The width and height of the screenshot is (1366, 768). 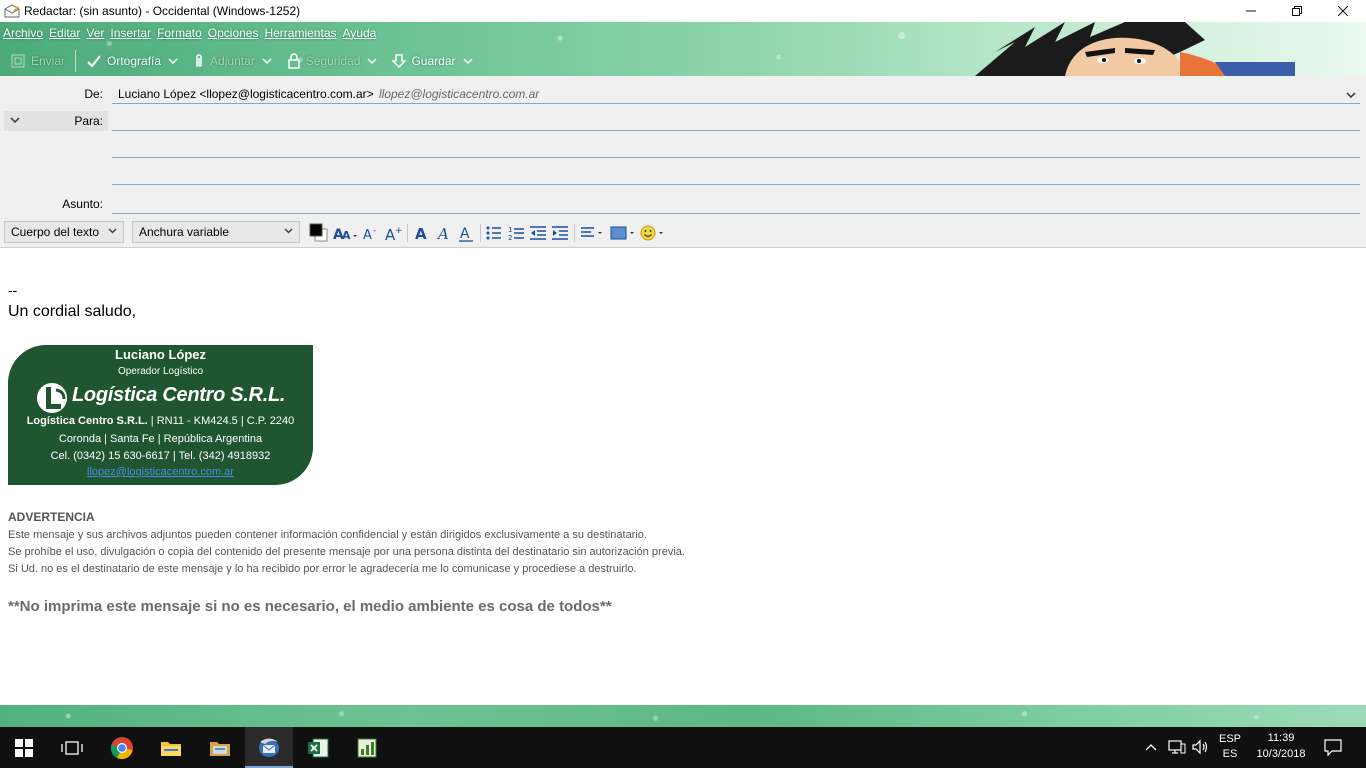 What do you see at coordinates (494, 233) in the screenshot?
I see `bullet-list-button` at bounding box center [494, 233].